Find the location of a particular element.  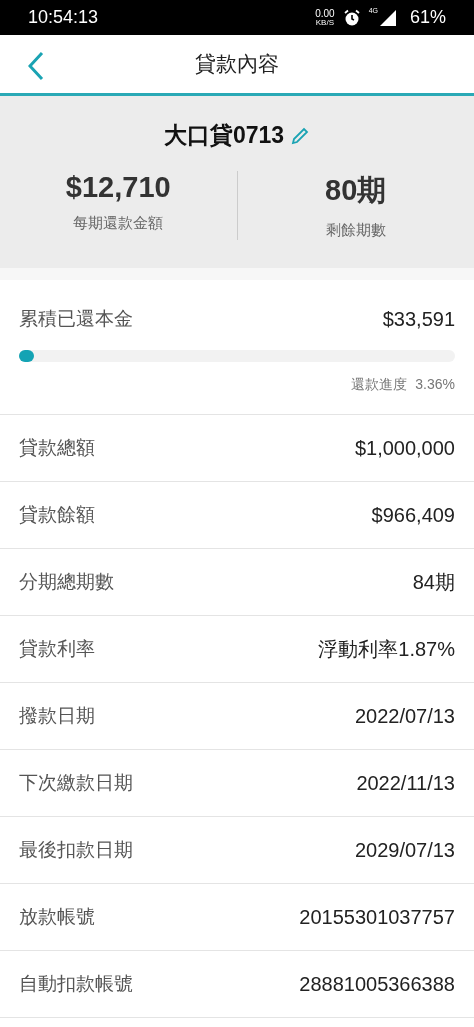

detail-label: 撥款日期 is located at coordinates (57, 716).